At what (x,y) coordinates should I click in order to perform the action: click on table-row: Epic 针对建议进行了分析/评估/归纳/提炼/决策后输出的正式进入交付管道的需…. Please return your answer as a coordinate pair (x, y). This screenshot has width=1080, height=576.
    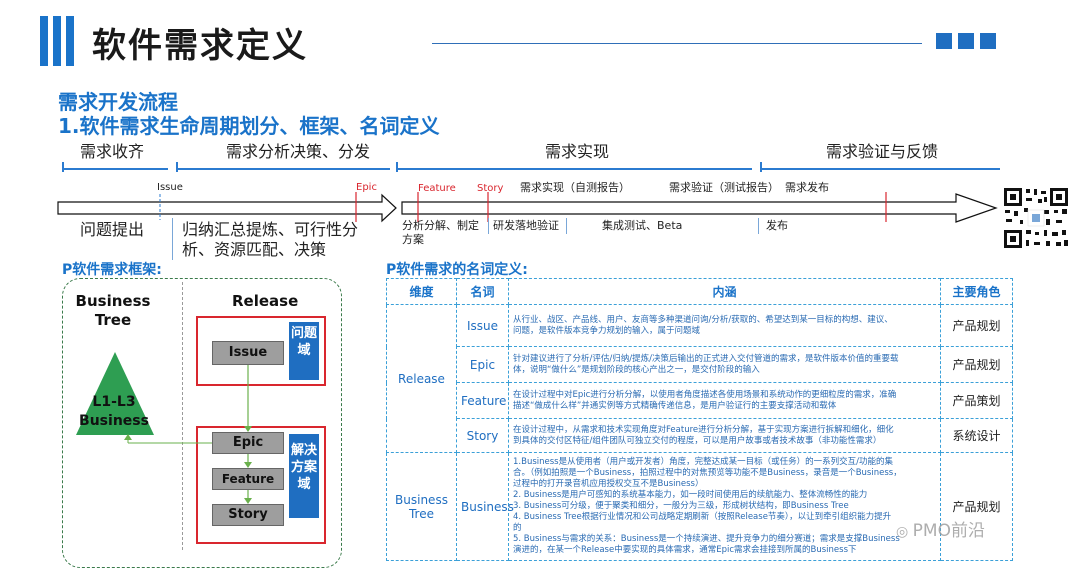
    Looking at the image, I should click on (700, 364).